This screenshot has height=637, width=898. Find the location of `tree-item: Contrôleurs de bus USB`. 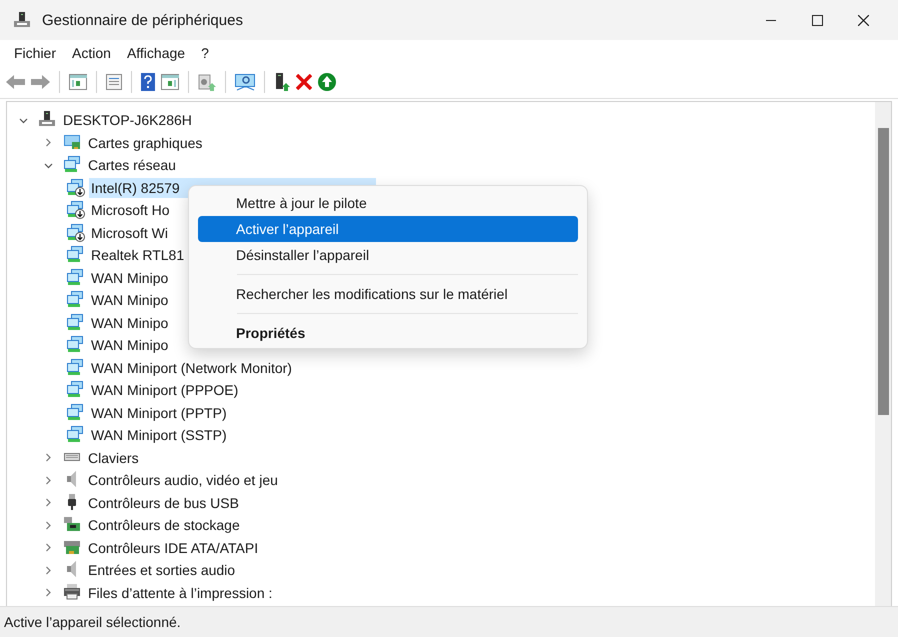

tree-item: Contrôleurs de bus USB is located at coordinates (163, 502).